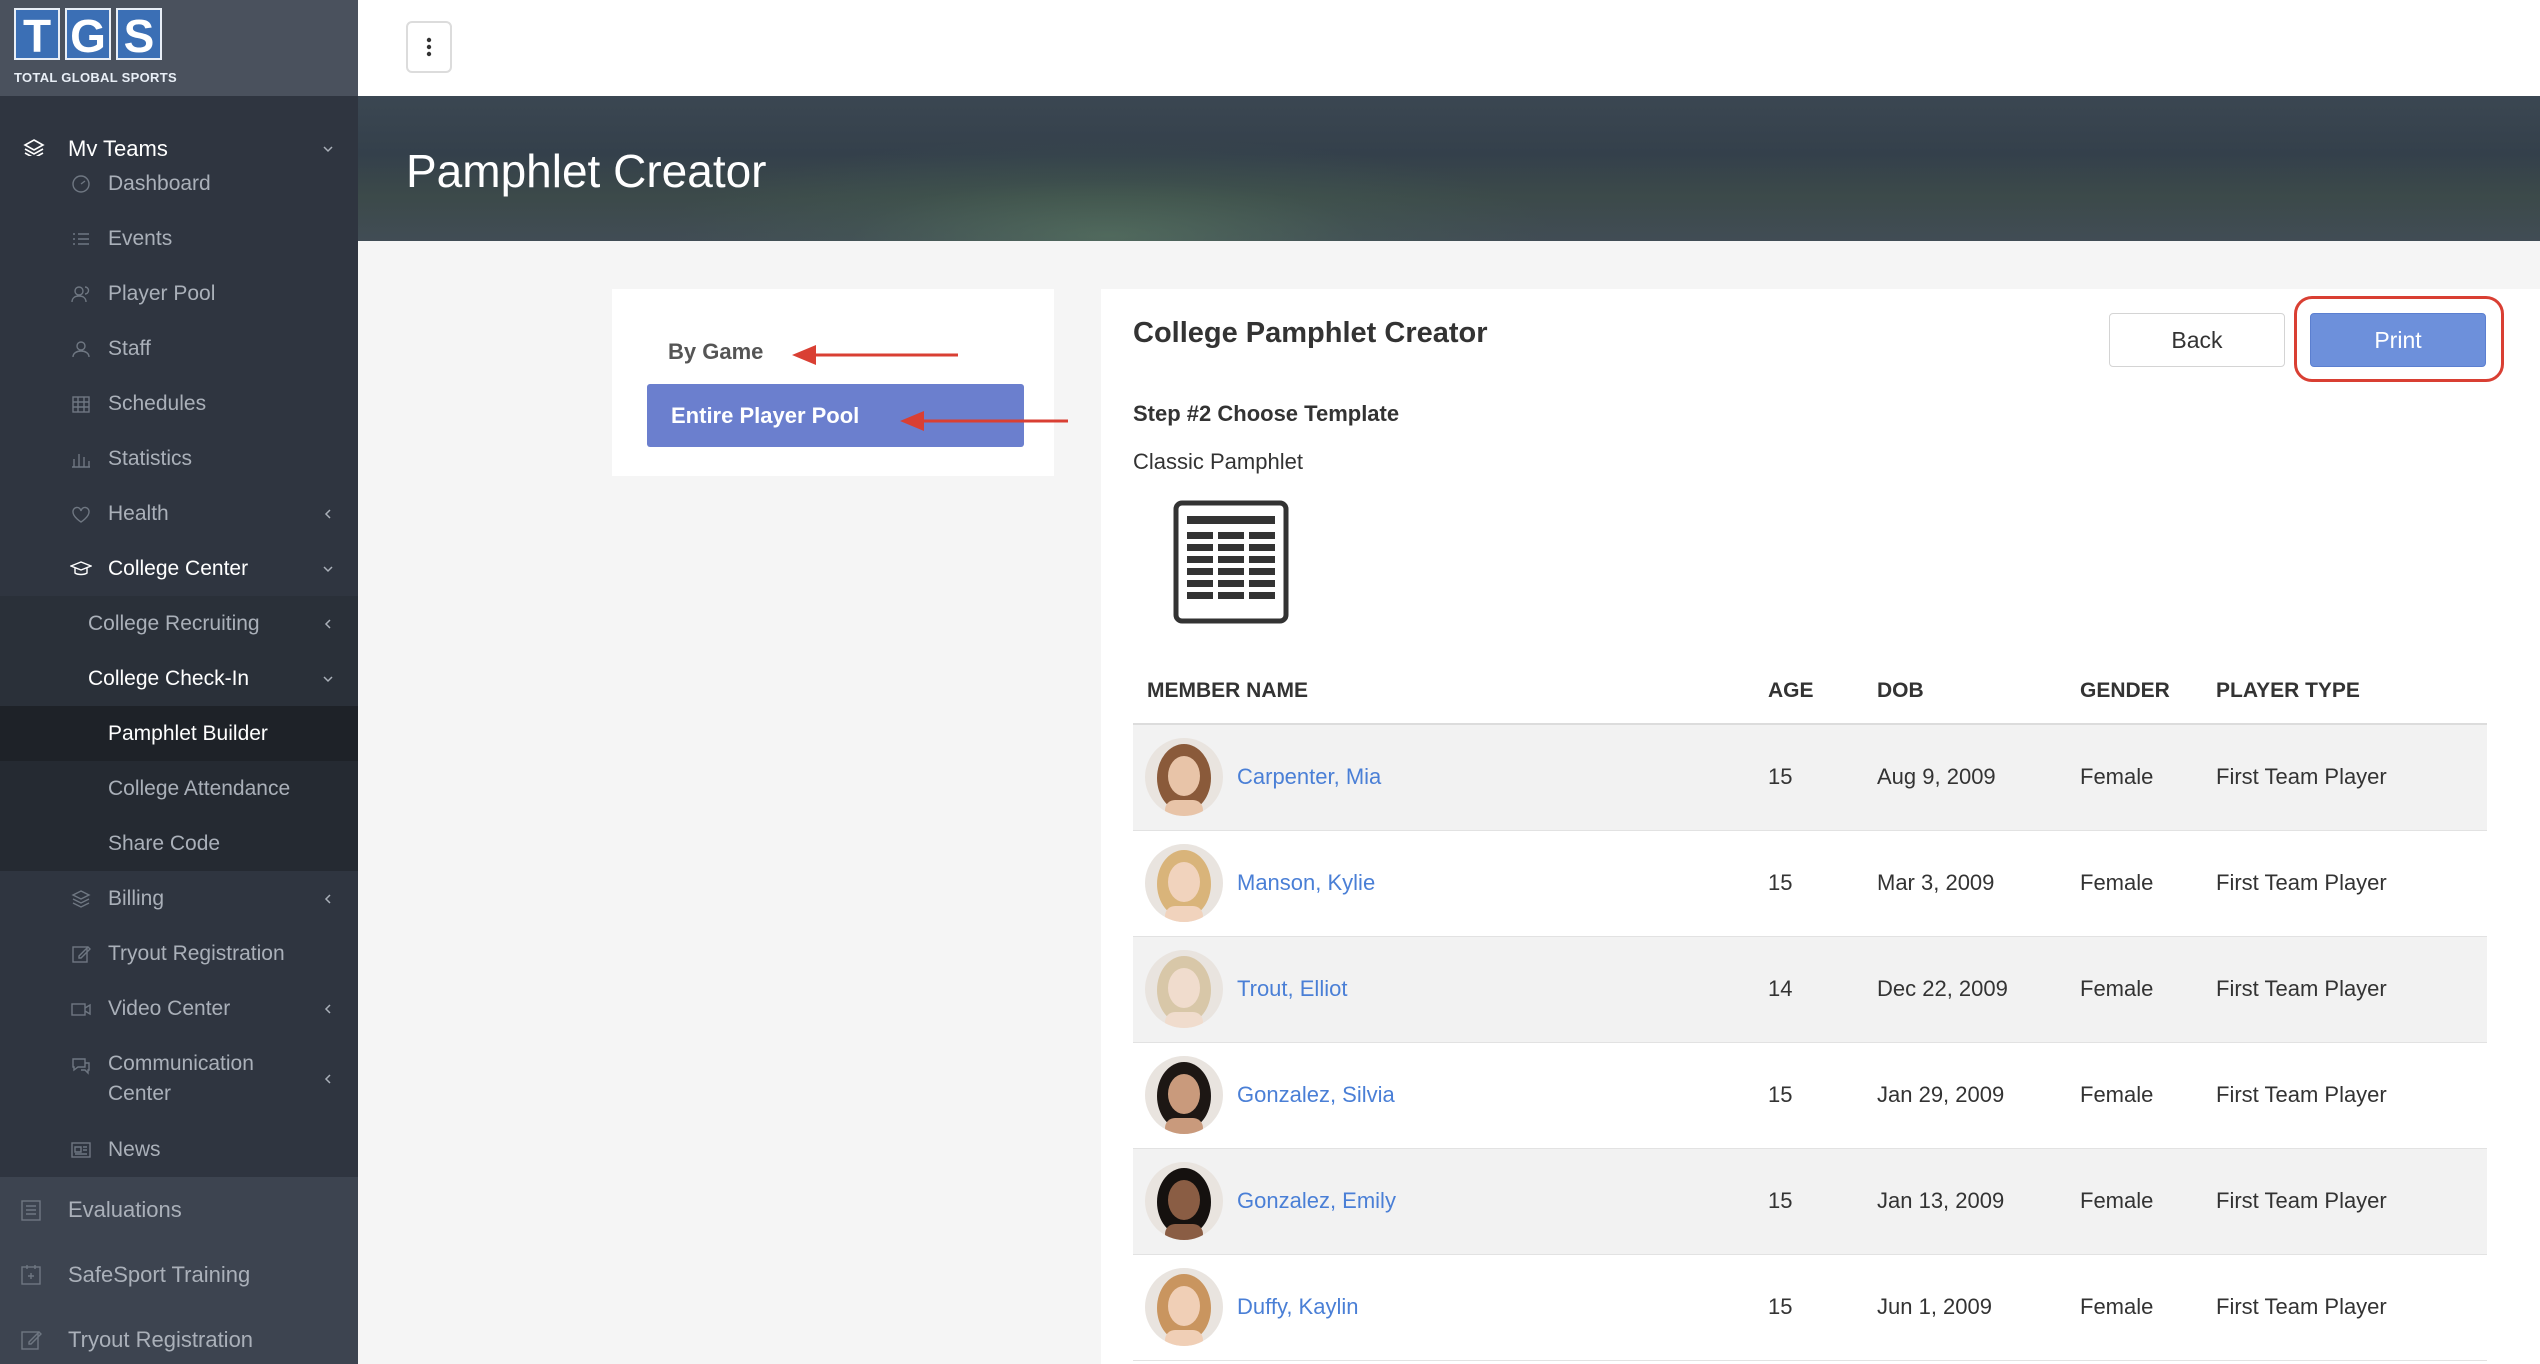  Describe the element at coordinates (88, 35) in the screenshot. I see `logo-letter-g: G` at that location.